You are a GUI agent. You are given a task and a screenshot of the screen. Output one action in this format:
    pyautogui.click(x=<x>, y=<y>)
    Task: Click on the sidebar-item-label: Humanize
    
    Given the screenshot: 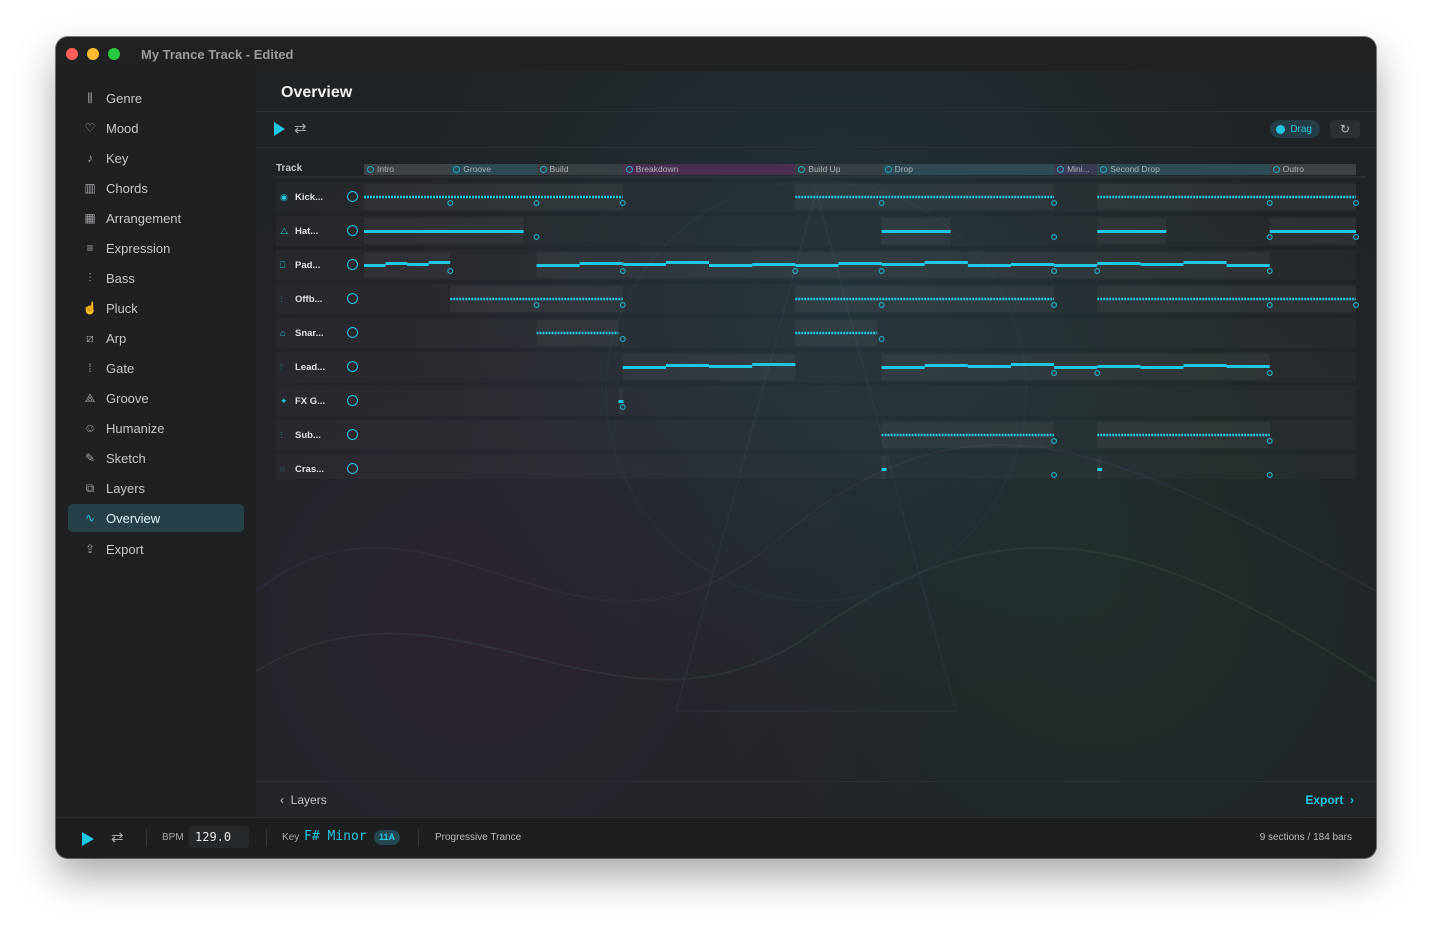 What is the action you would take?
    pyautogui.click(x=135, y=428)
    